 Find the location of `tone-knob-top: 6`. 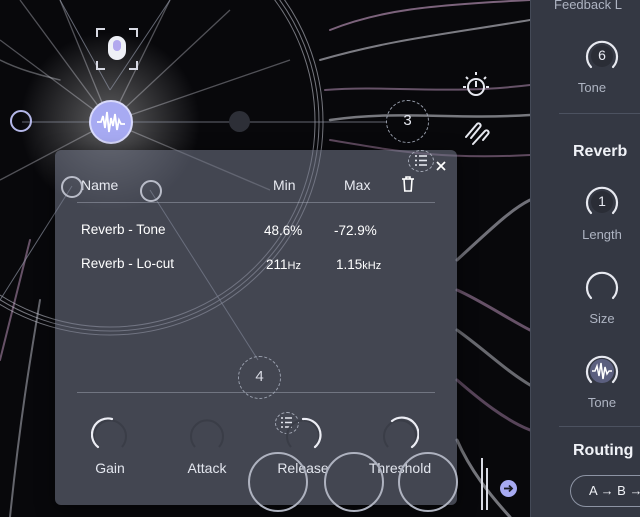

tone-knob-top: 6 is located at coordinates (602, 56).